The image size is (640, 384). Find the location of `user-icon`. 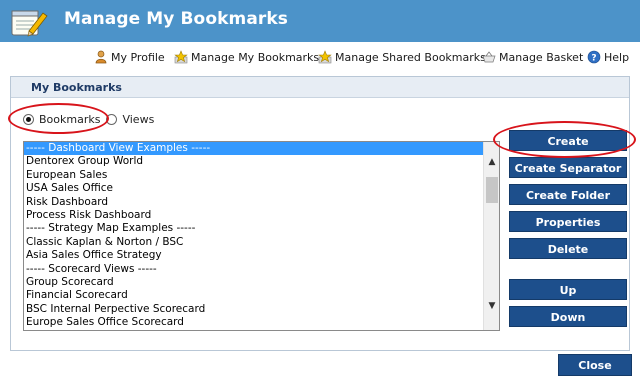

user-icon is located at coordinates (101, 57).